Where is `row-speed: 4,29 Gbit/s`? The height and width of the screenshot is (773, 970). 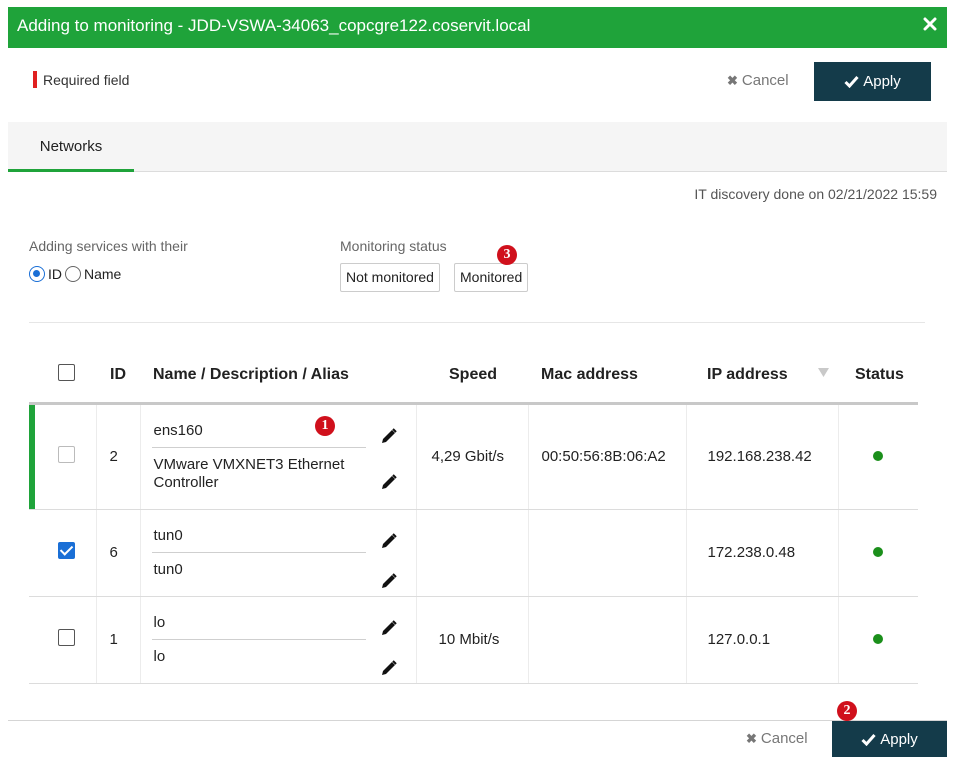
row-speed: 4,29 Gbit/s is located at coordinates (471, 456).